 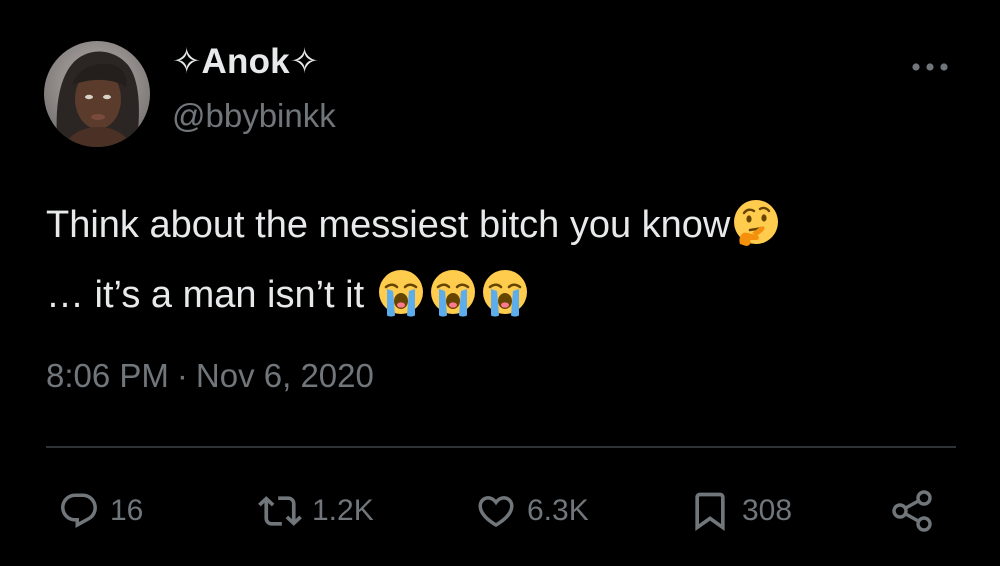 I want to click on tweet-text-line-1: Think about the messiest bitch you know, so click(x=501, y=225).